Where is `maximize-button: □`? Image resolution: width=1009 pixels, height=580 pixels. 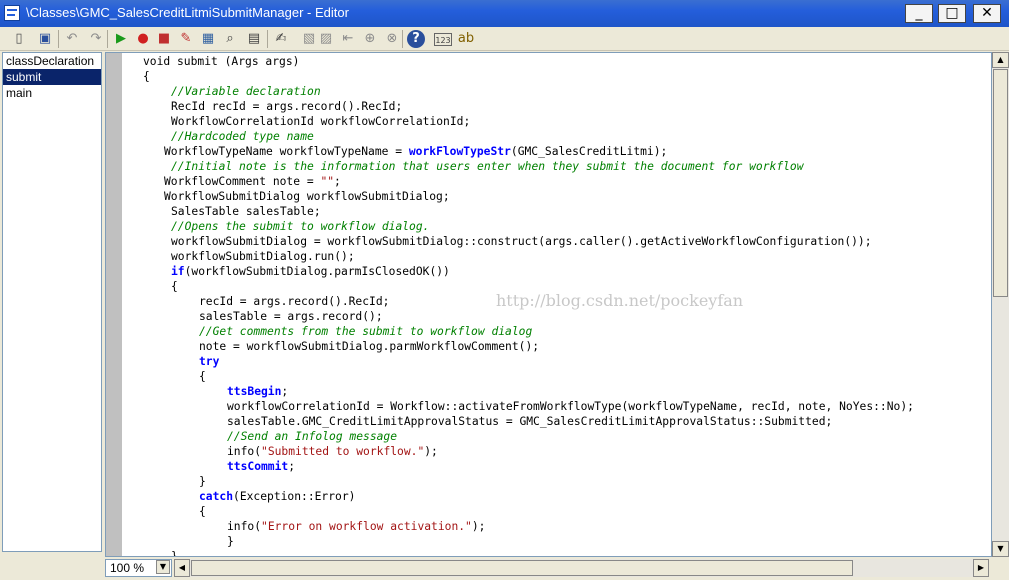
maximize-button: □ is located at coordinates (952, 13).